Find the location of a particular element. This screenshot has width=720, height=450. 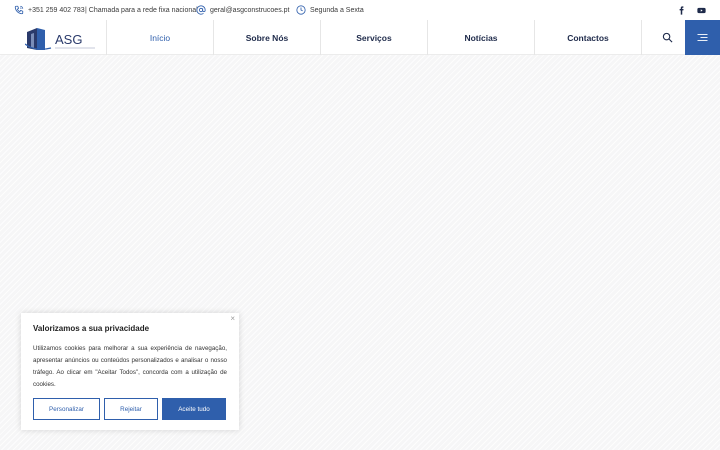

youtube-link is located at coordinates (701, 10).